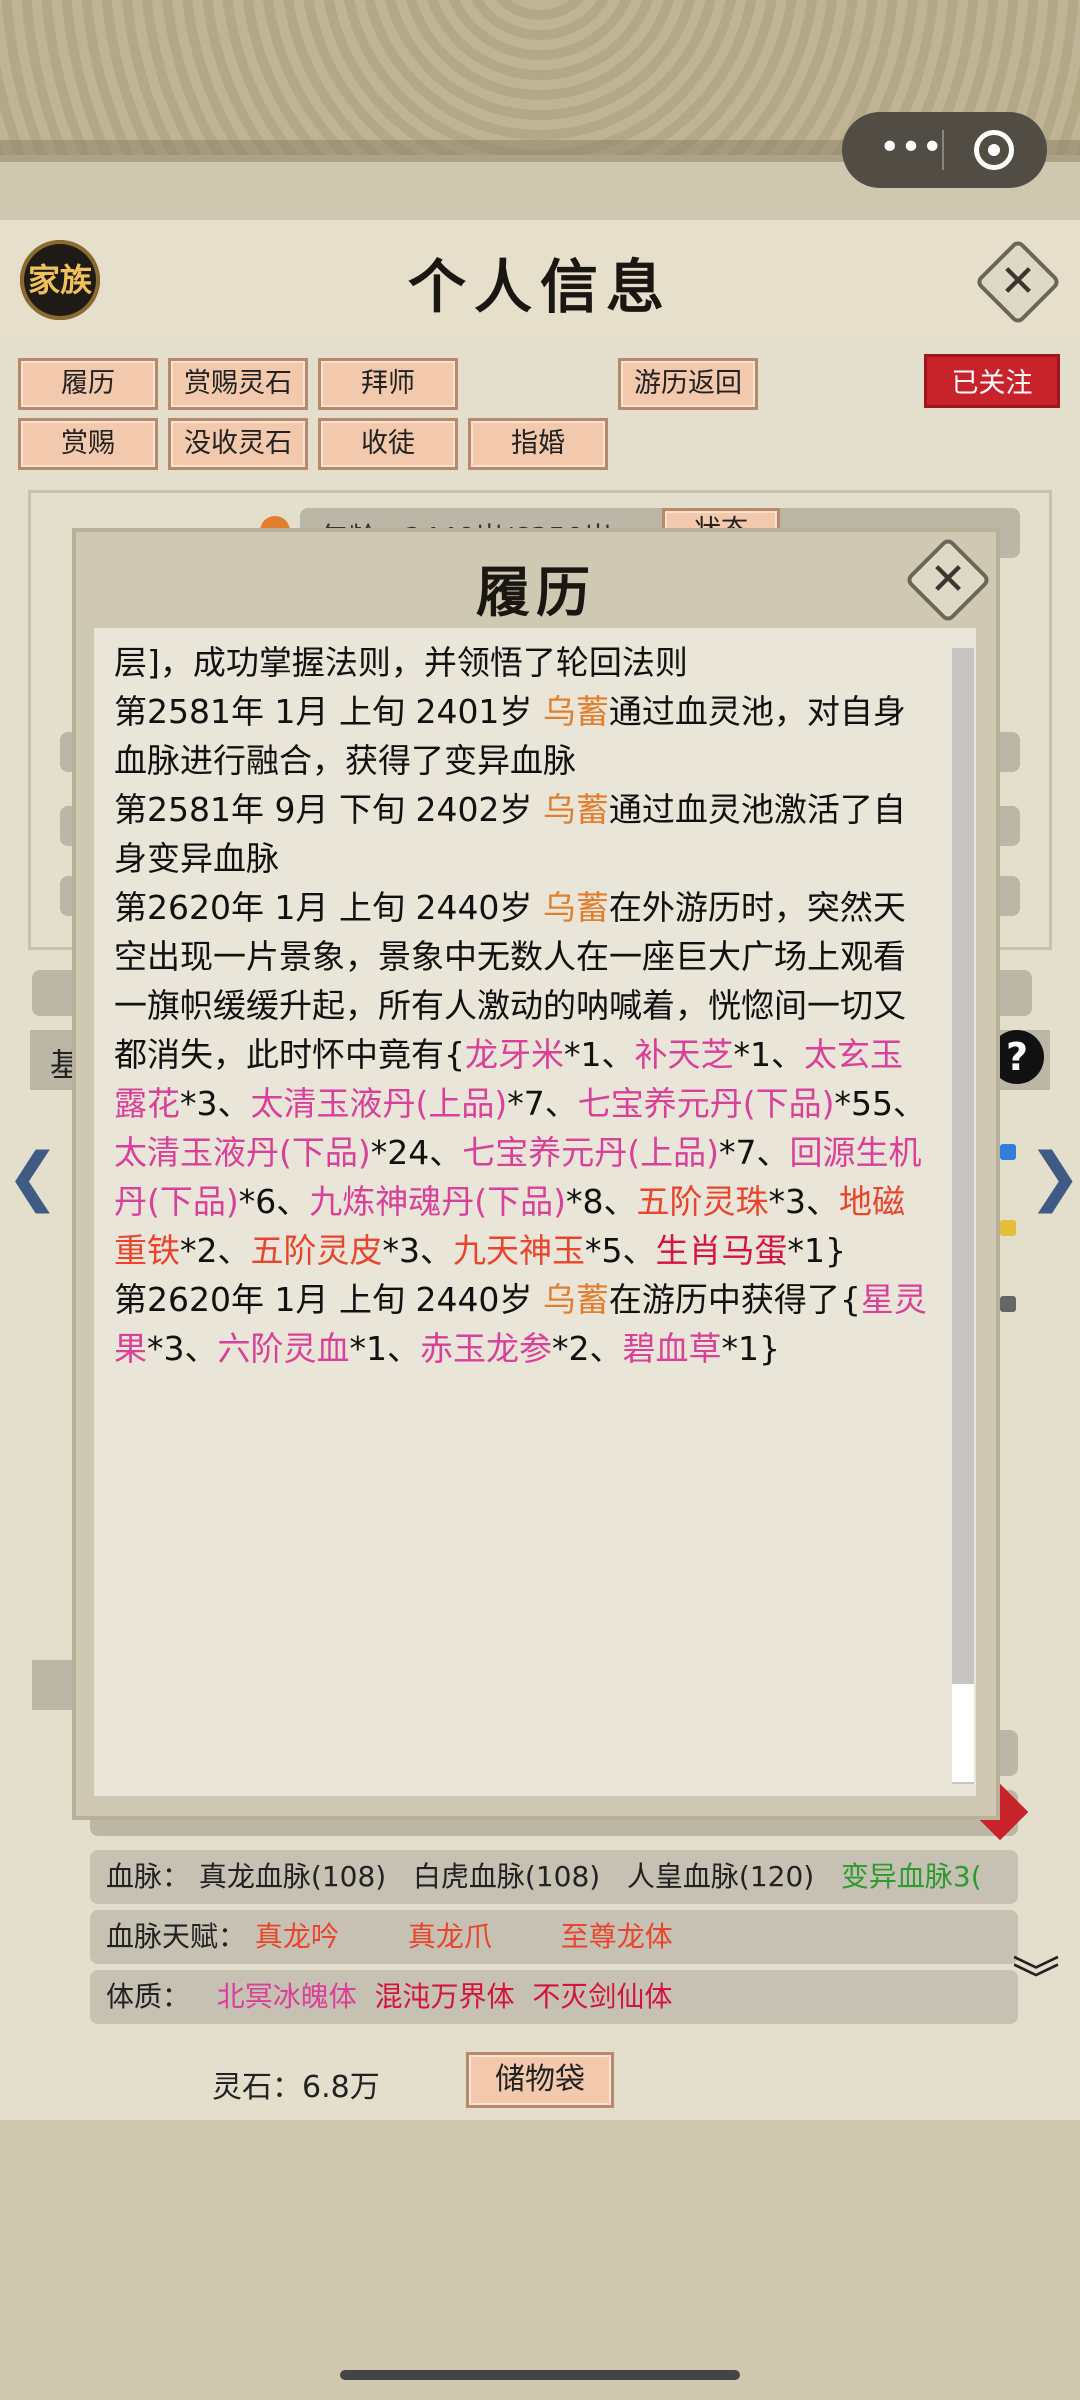 The height and width of the screenshot is (2400, 1080). Describe the element at coordinates (286, 1996) in the screenshot. I see `physique-item: 北冥冰魄体` at that location.